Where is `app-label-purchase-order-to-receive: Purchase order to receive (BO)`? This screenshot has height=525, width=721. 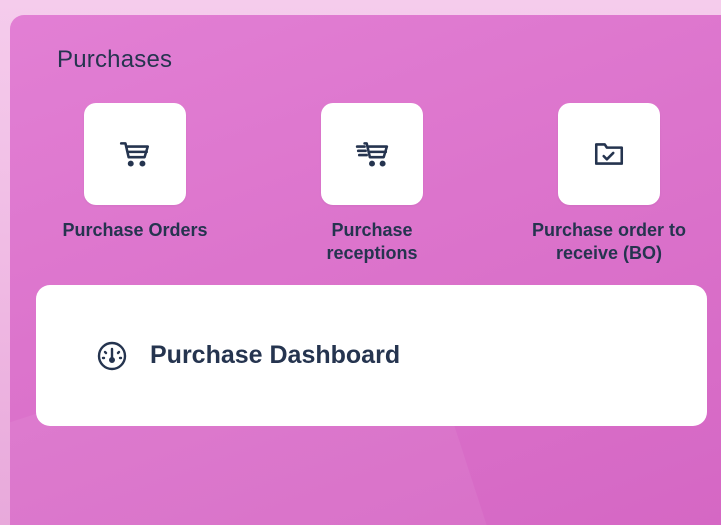 app-label-purchase-order-to-receive: Purchase order to receive (BO) is located at coordinates (609, 241).